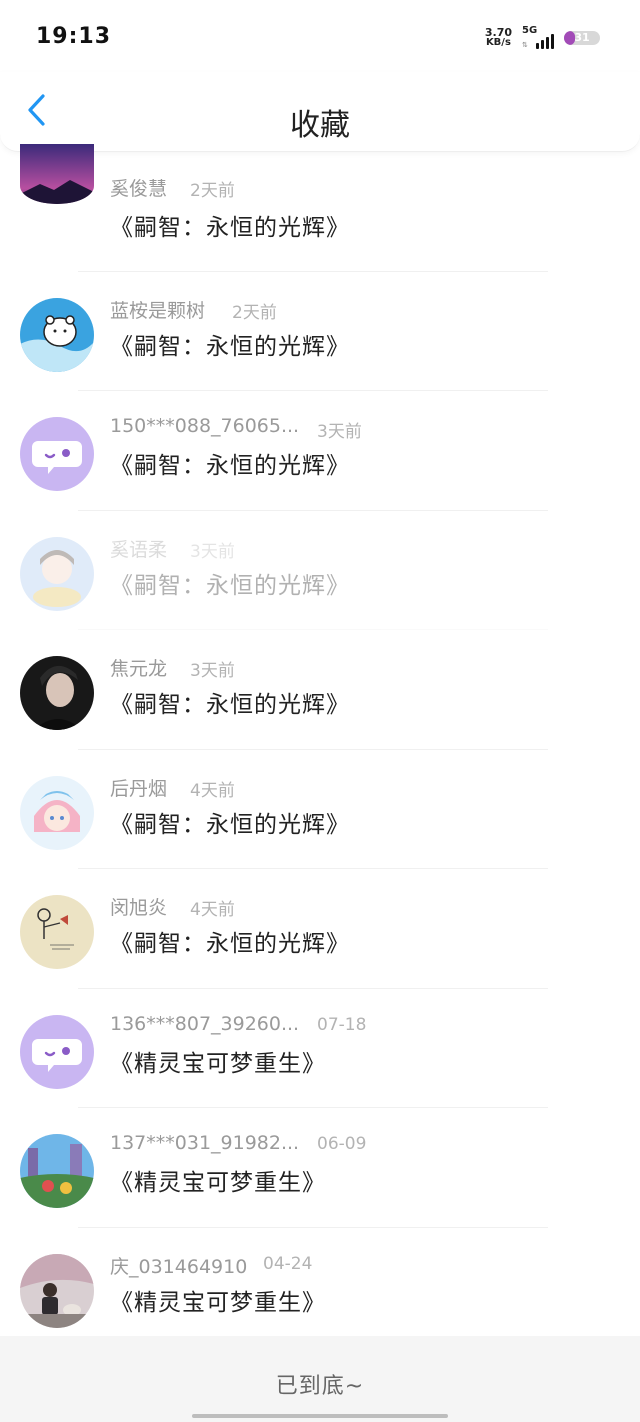 This screenshot has width=640, height=1422. I want to click on portrait-avatar, so click(57, 693).